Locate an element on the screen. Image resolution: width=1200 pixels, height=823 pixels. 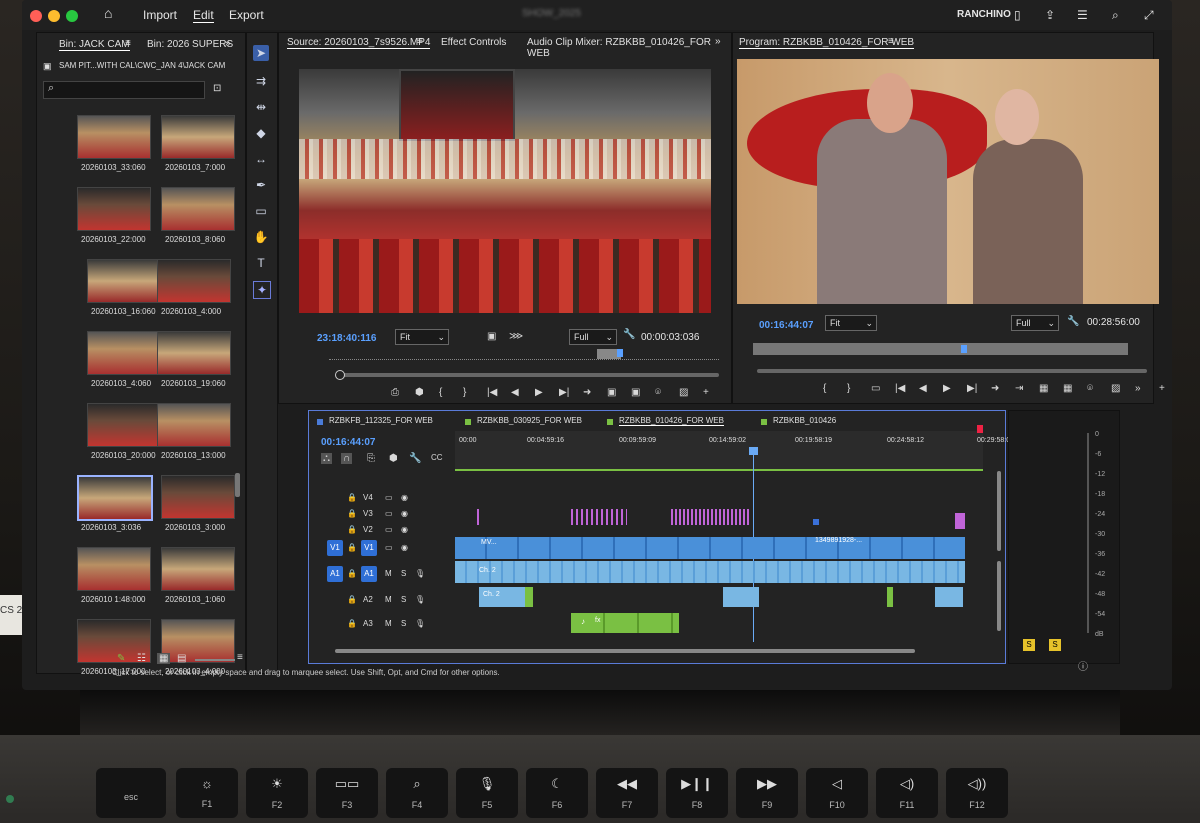
video-tracks-scrollbar is located at coordinates (999, 511).